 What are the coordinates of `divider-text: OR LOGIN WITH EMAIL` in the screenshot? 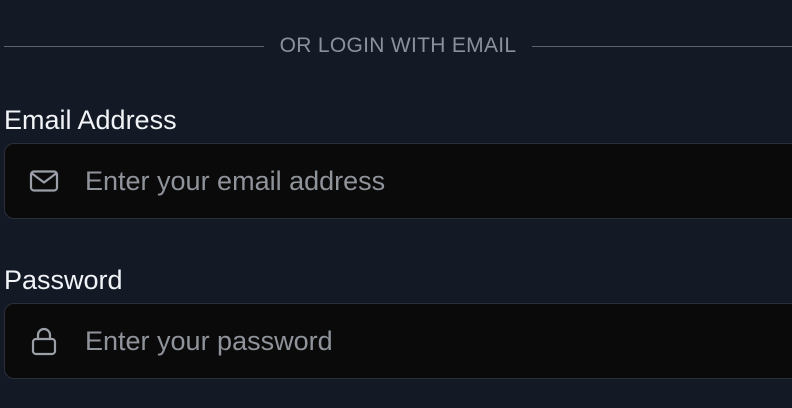 It's located at (398, 45).